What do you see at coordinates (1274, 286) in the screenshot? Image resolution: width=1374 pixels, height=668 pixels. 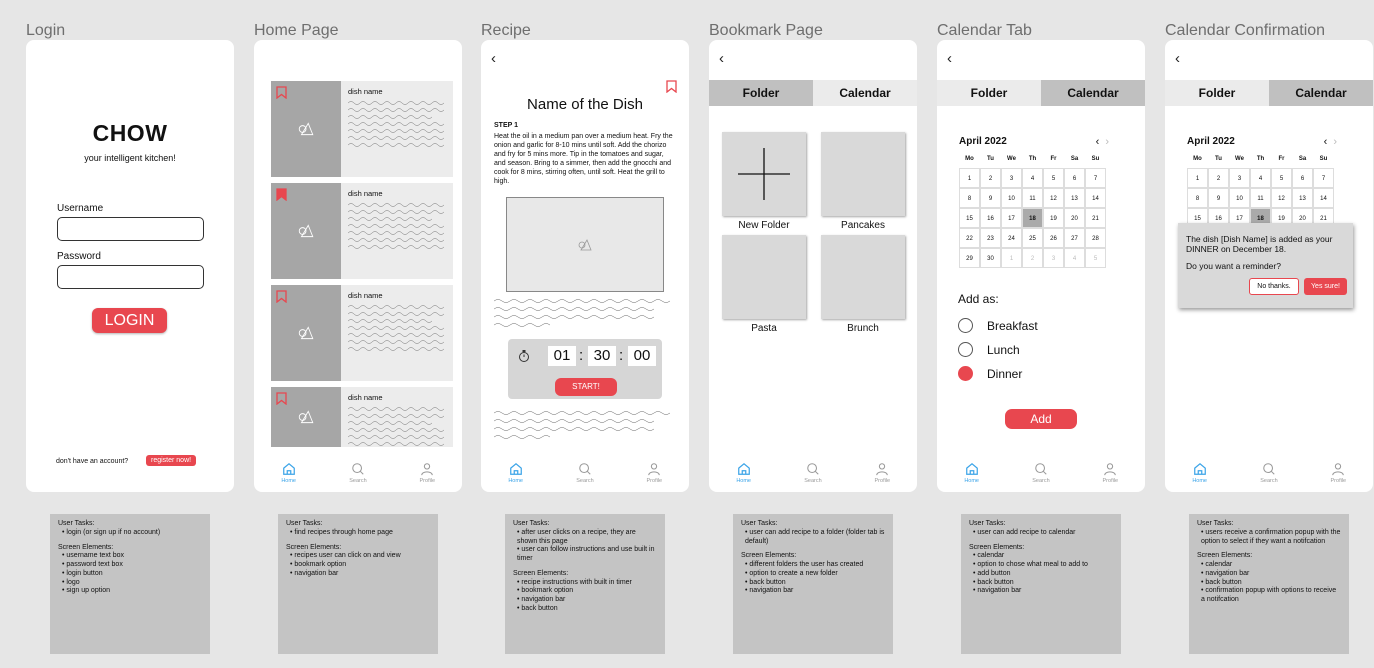 I see `no-thanks-button: No thanks.` at bounding box center [1274, 286].